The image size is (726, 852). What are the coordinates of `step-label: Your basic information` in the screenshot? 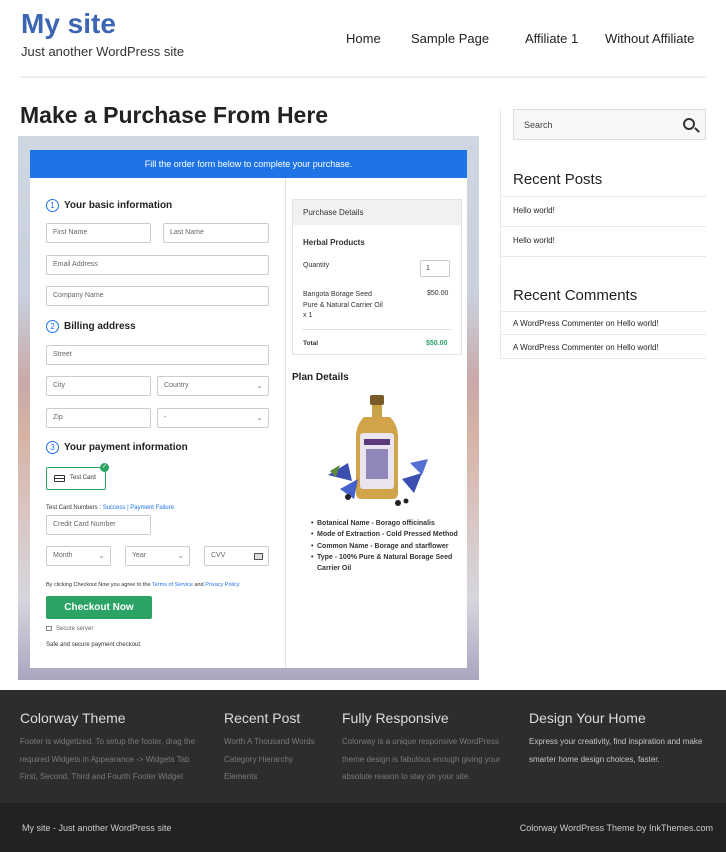 It's located at (118, 205).